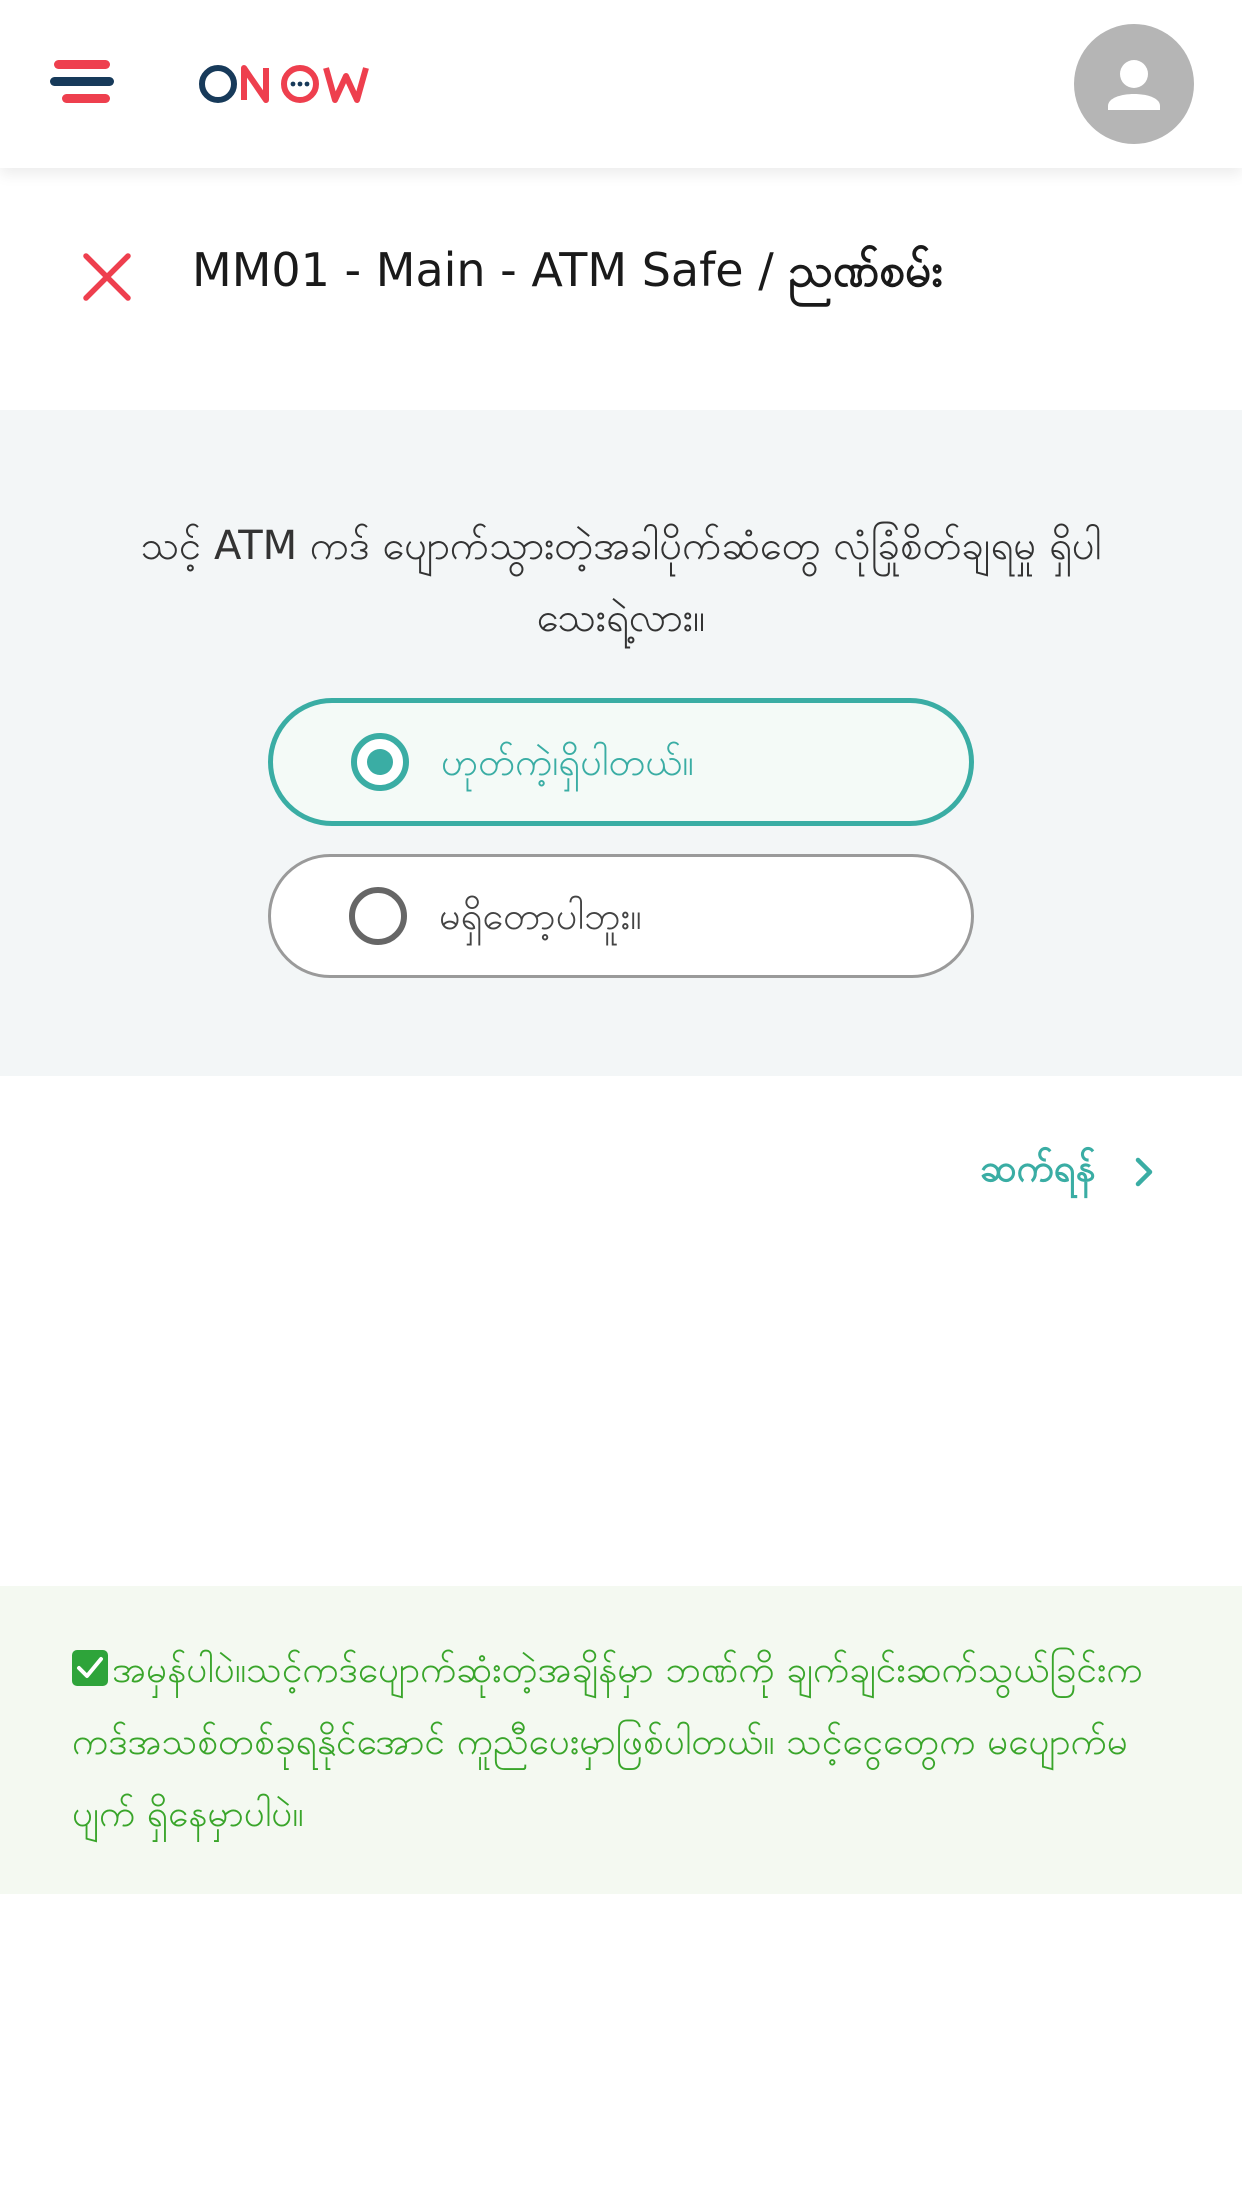 The width and height of the screenshot is (1242, 2208). Describe the element at coordinates (291, 84) in the screenshot. I see `onow-logo` at that location.